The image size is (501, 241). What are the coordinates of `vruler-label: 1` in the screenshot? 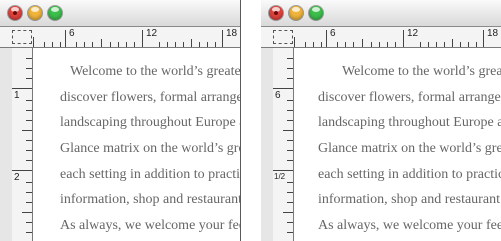 It's located at (17, 95).